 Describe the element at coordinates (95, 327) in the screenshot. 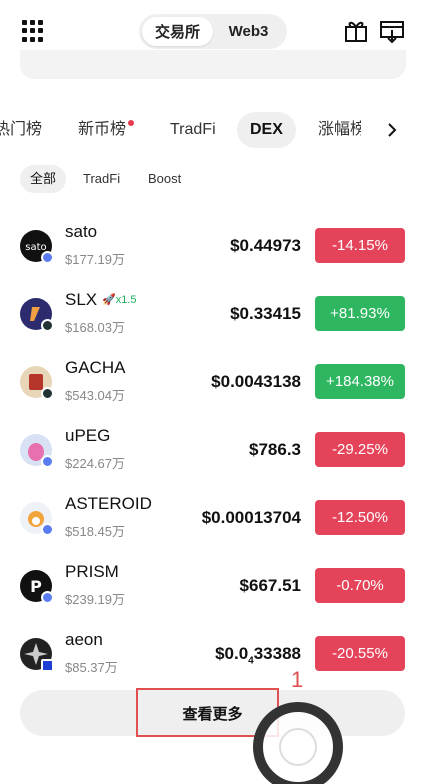

I see `token-volume: $168.03万` at that location.